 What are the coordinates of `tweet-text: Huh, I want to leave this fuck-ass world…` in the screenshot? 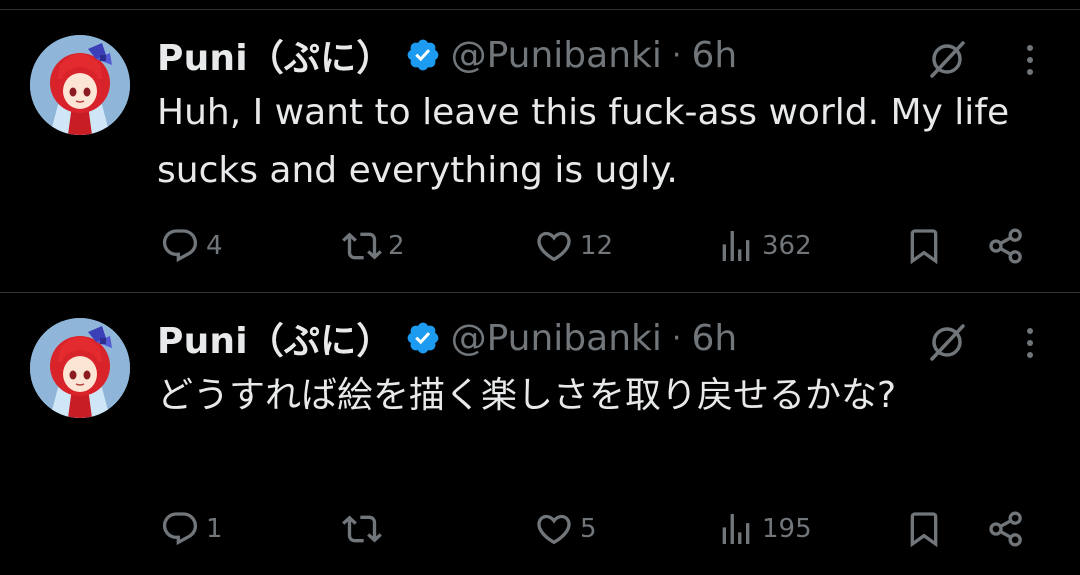 It's located at (583, 141).